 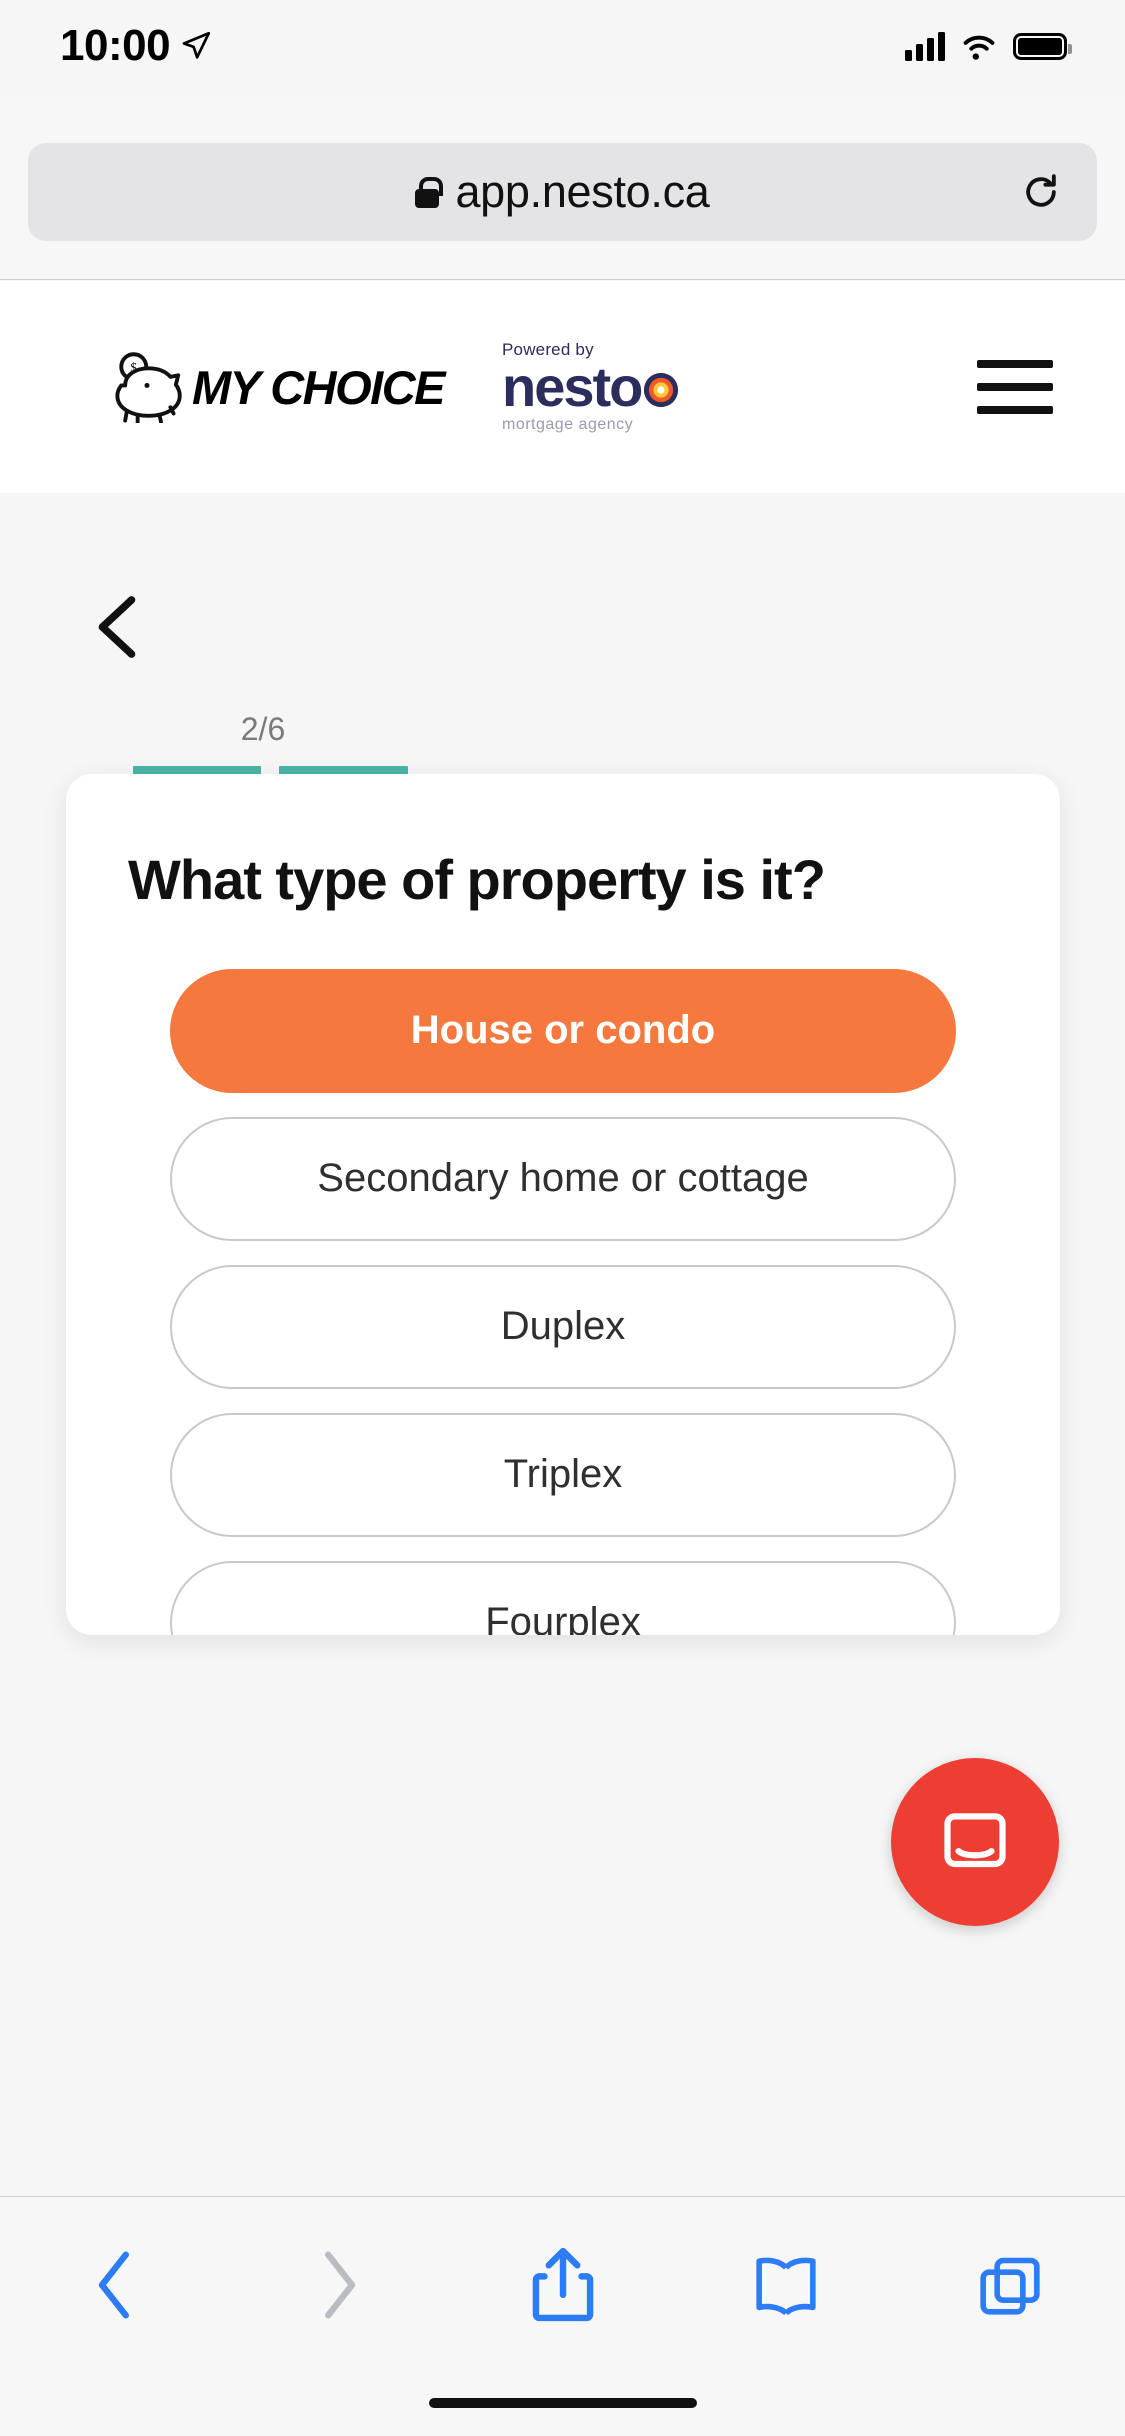 I want to click on hamburger-menu-icon, so click(x=1015, y=387).